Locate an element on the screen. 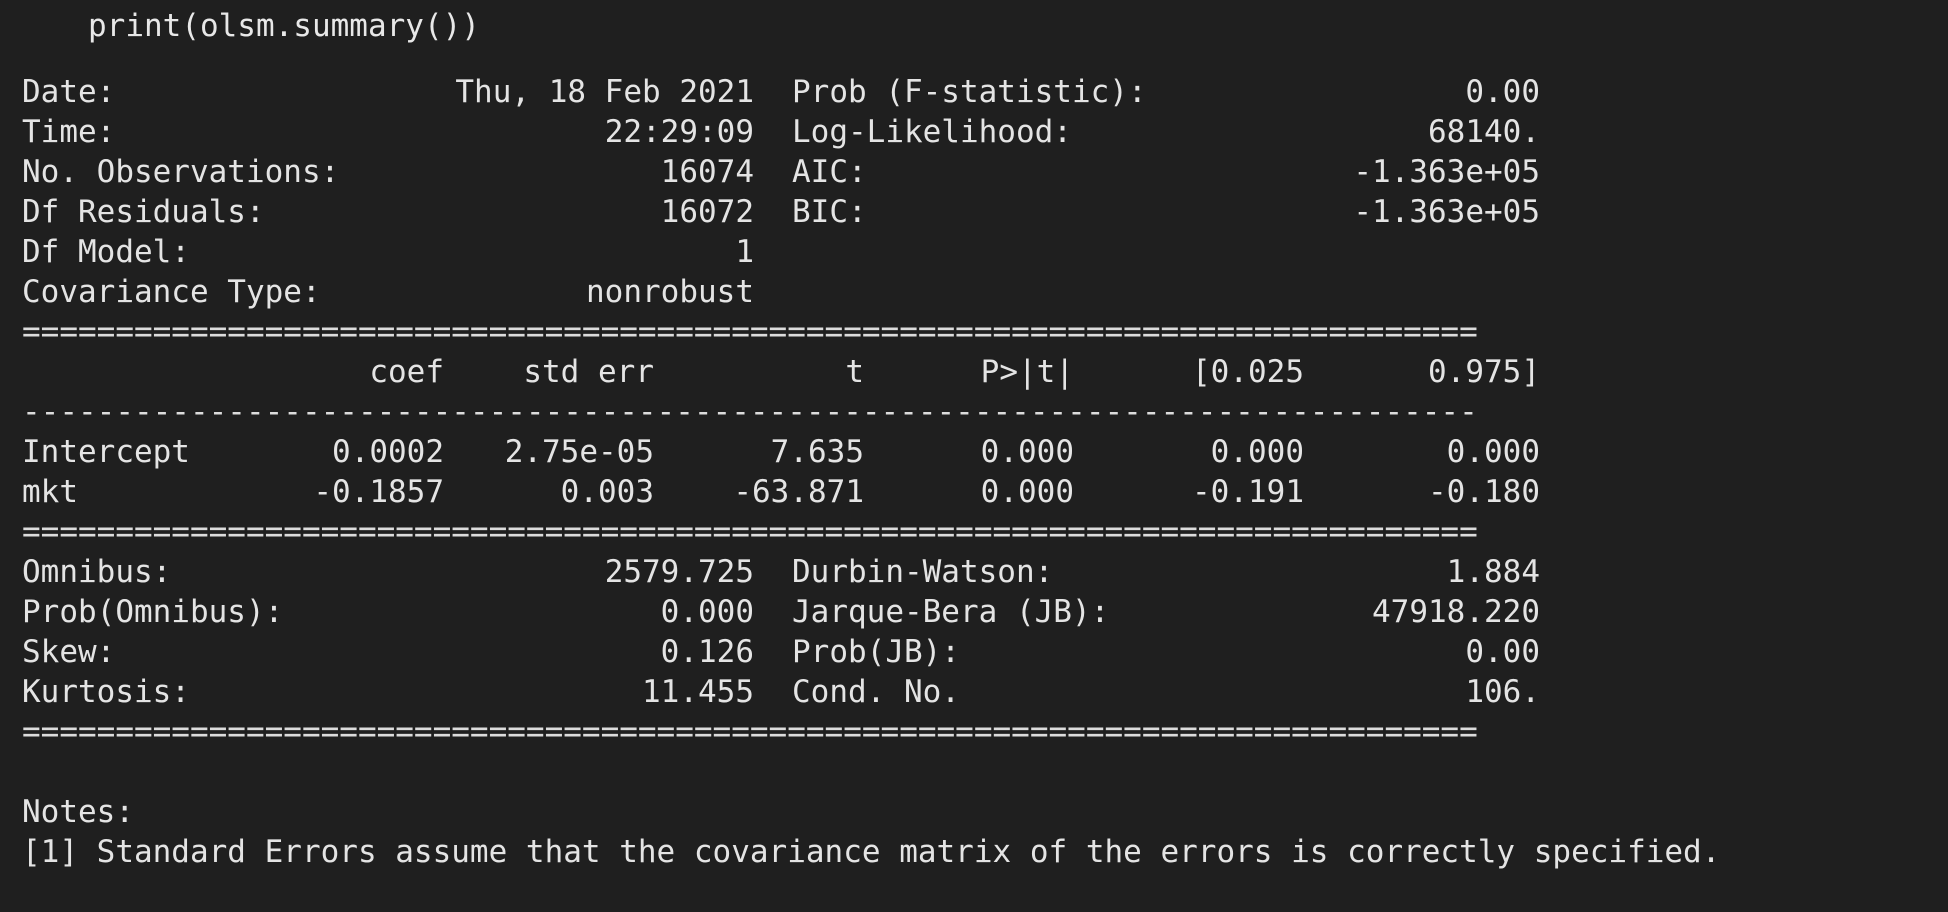 The image size is (1948, 912). stat-label-2: Prob (F-statistic): is located at coordinates (969, 92).